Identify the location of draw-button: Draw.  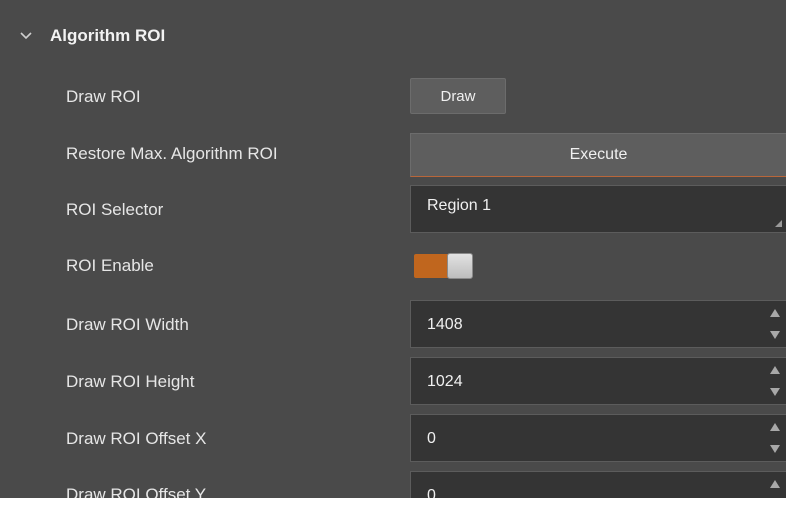
(458, 96).